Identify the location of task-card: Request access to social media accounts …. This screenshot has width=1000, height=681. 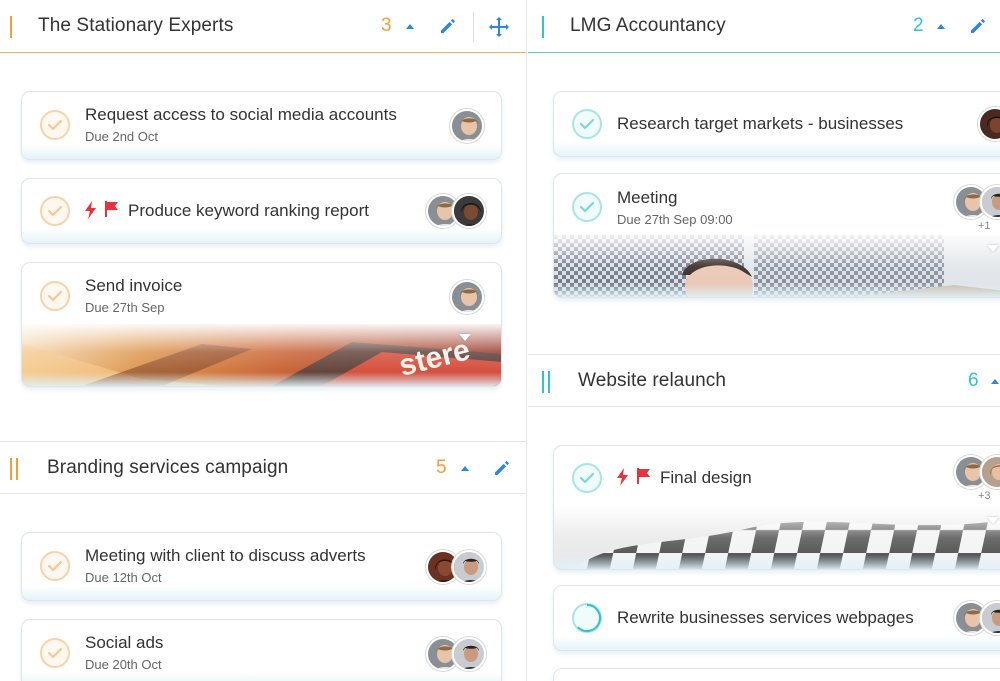
(261, 125).